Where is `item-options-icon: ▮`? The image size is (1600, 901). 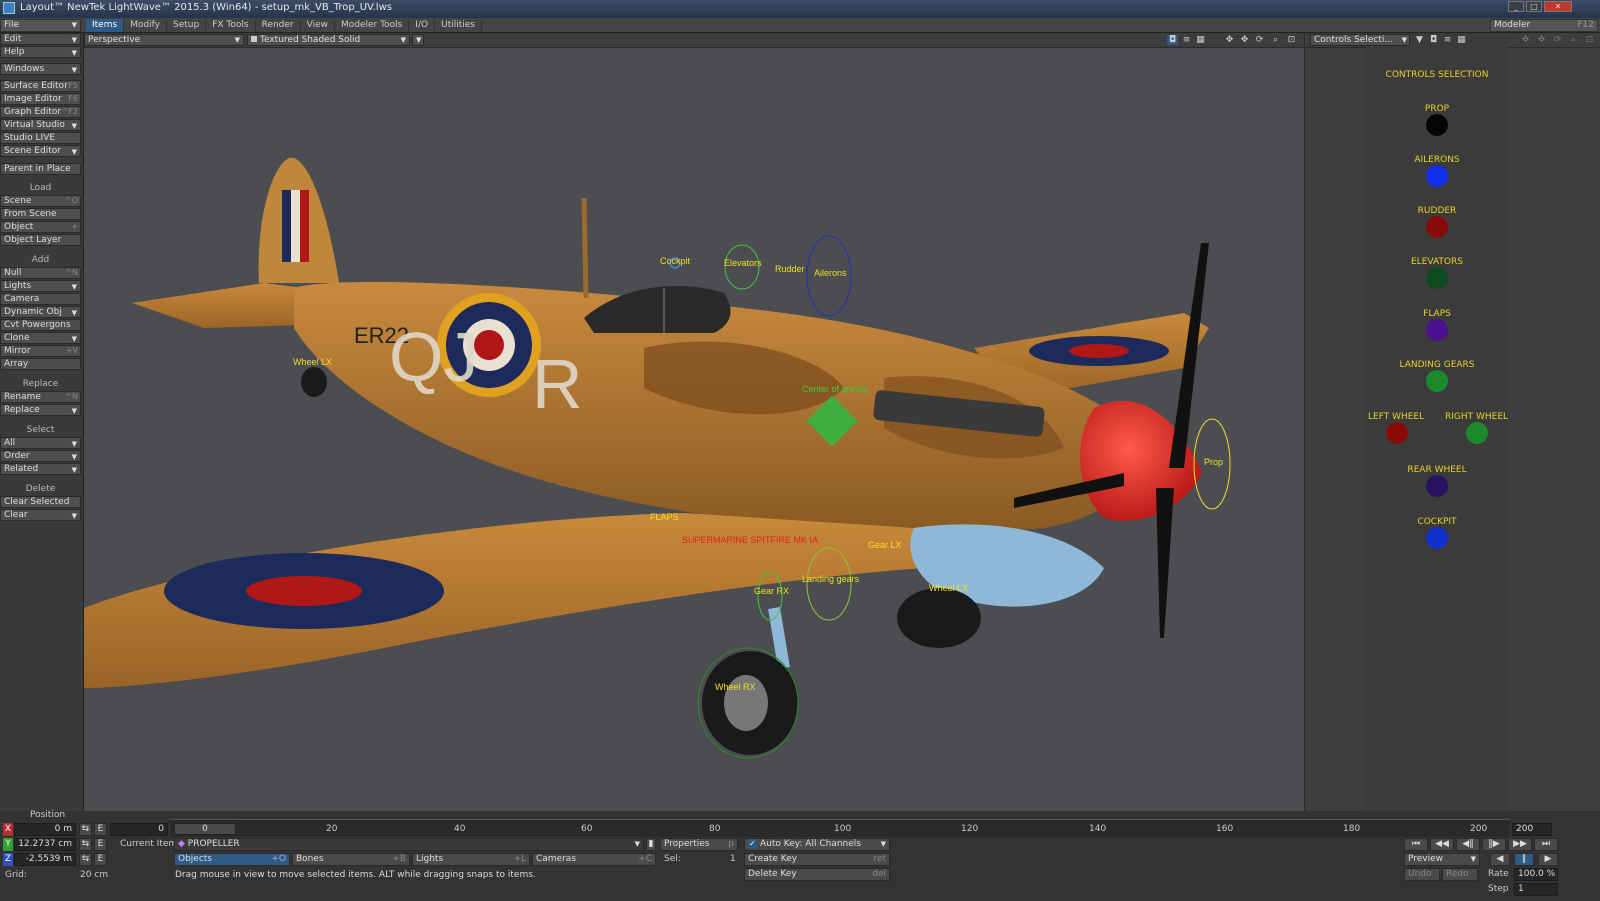
item-options-icon: ▮ is located at coordinates (651, 844).